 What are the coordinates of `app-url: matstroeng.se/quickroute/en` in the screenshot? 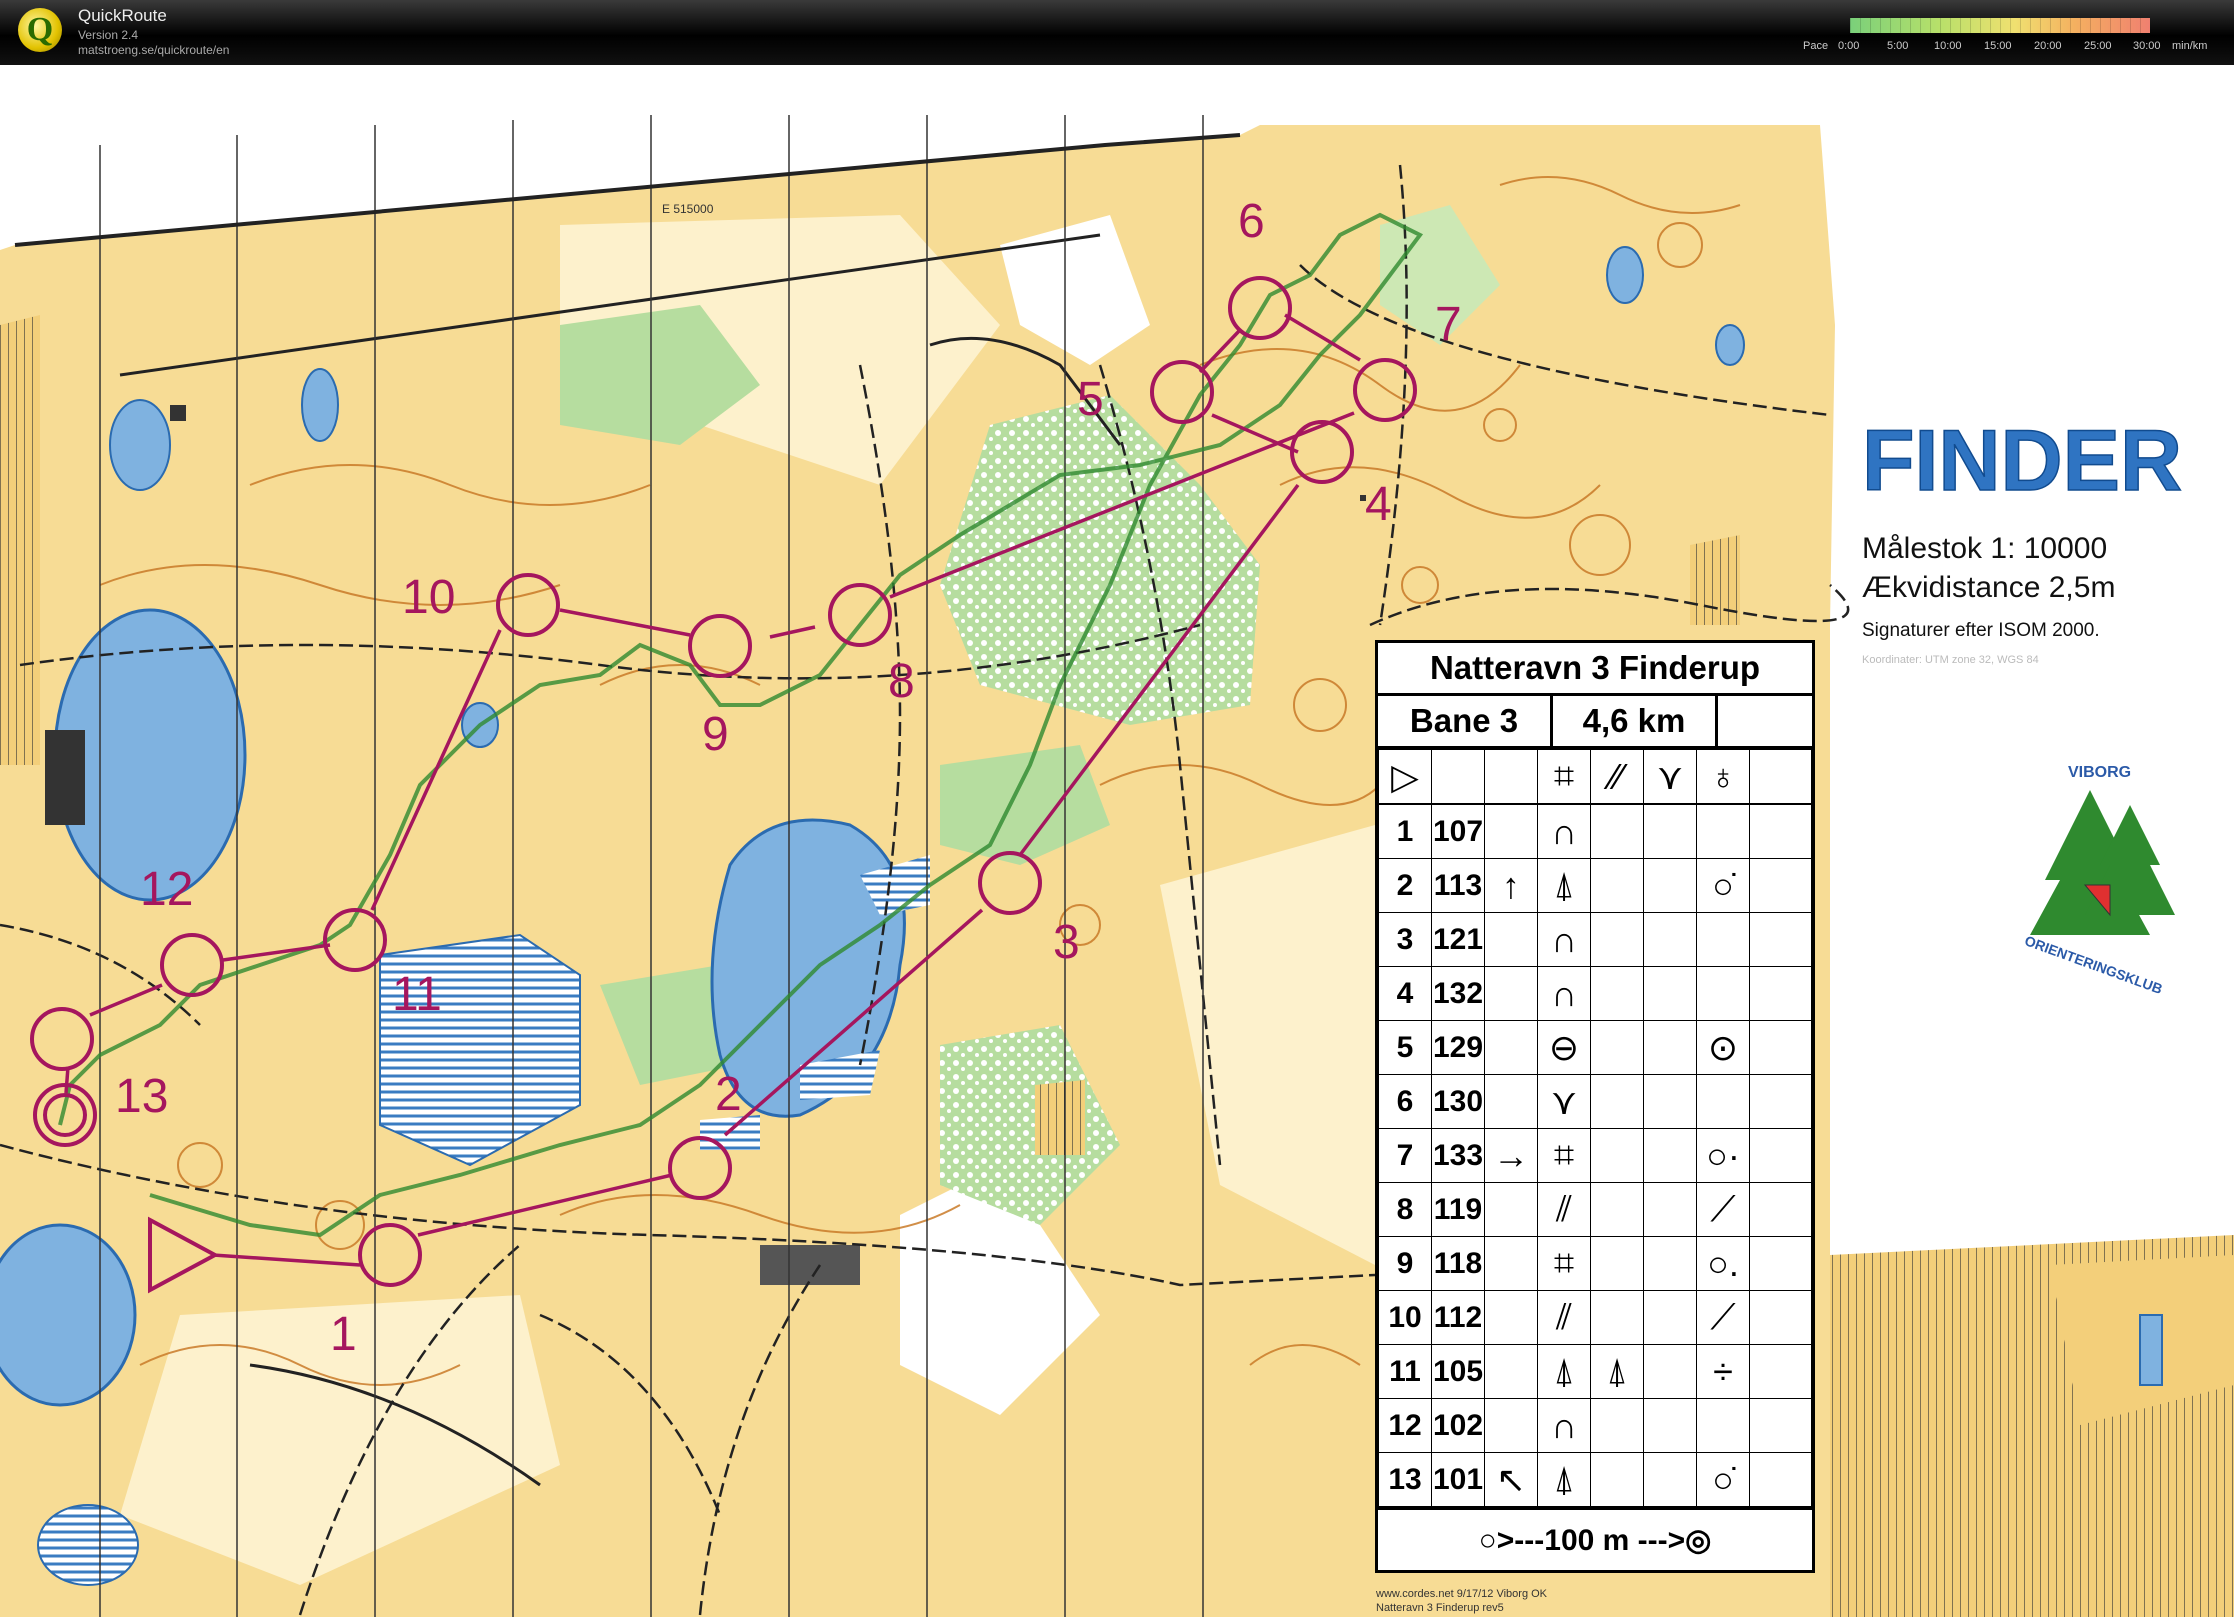 It's located at (153, 50).